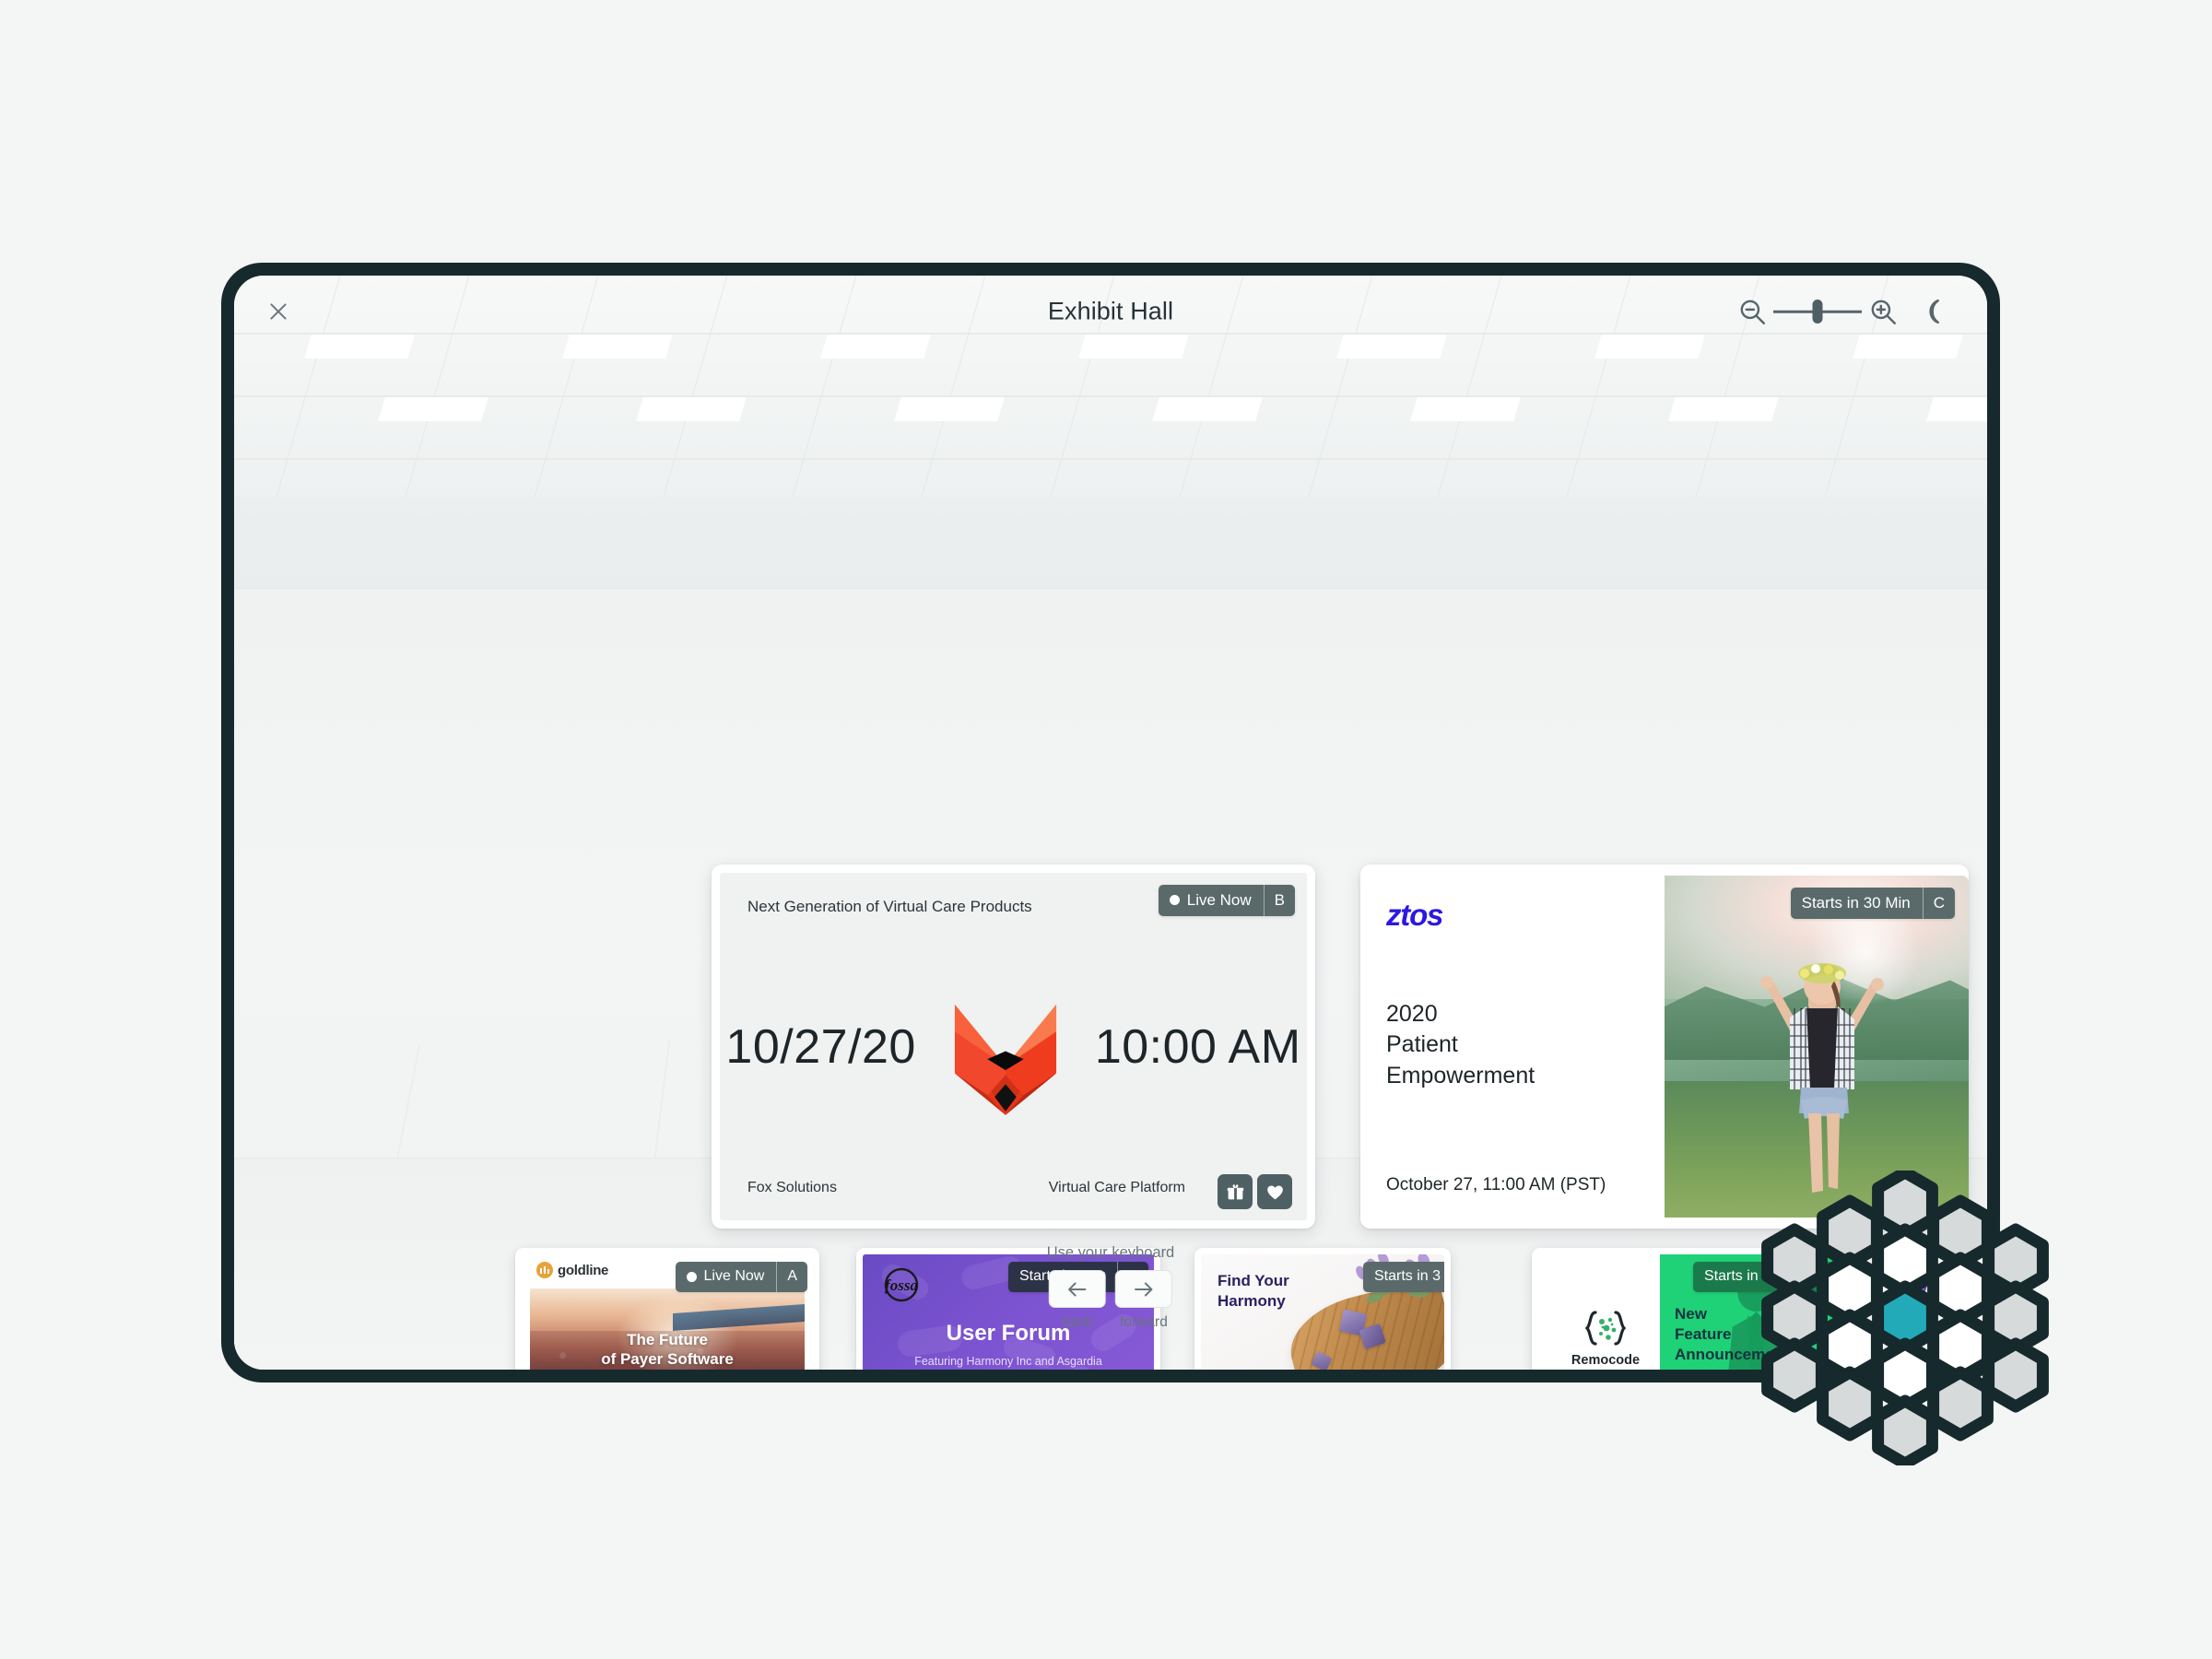  Describe the element at coordinates (1414, 915) in the screenshot. I see `ztos-logo: ztos` at that location.